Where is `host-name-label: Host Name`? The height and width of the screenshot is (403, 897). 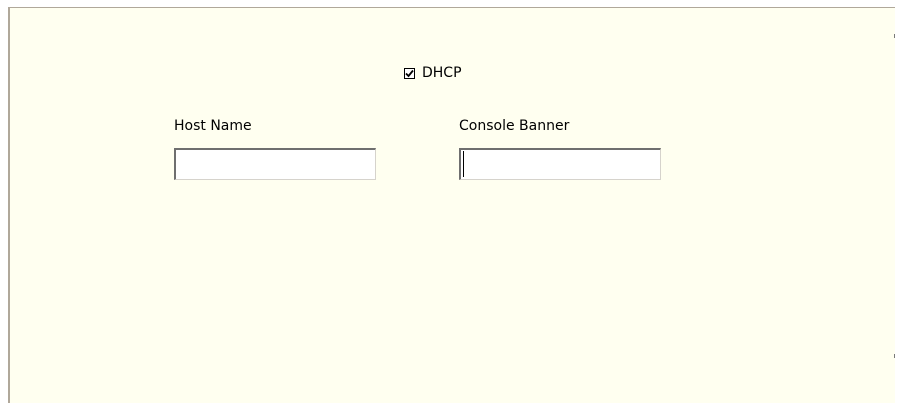 host-name-label: Host Name is located at coordinates (213, 126).